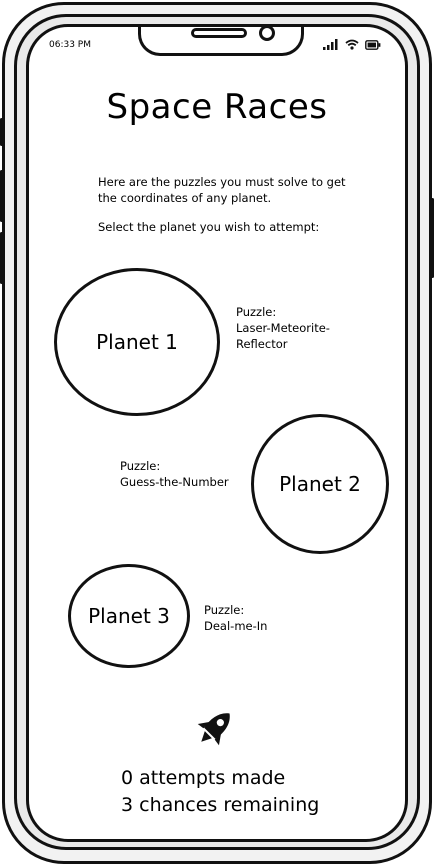  What do you see at coordinates (283, 336) in the screenshot?
I see `planet-1-puzzle-name: Laser-Meteorite-Reflector` at bounding box center [283, 336].